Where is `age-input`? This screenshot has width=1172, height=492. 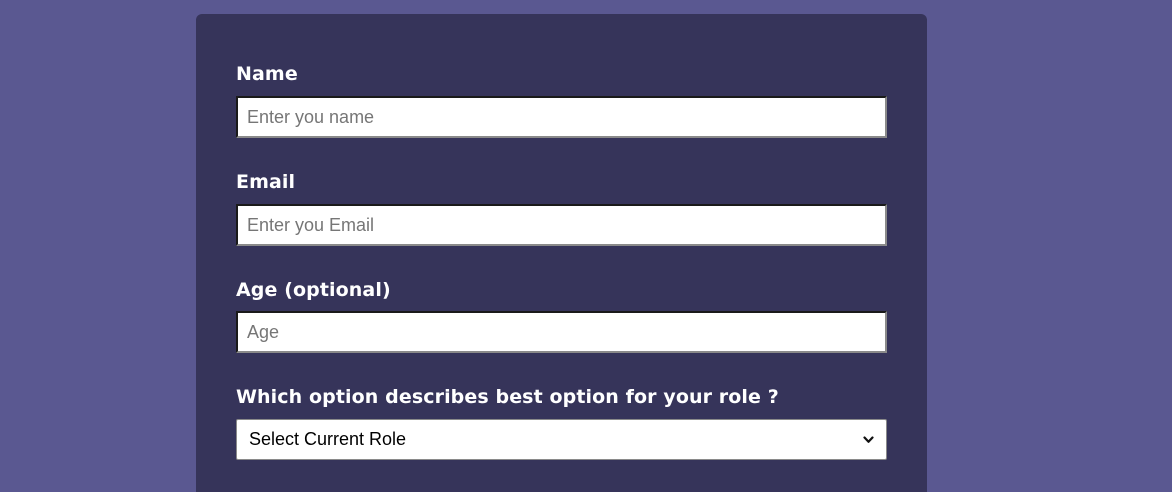 age-input is located at coordinates (561, 332).